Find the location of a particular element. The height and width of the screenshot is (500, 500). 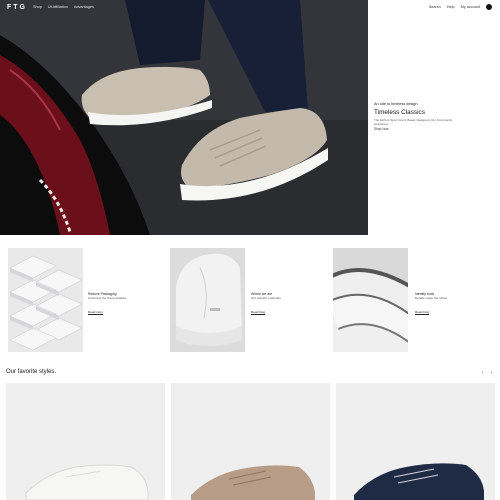

brand-logo: FTG is located at coordinates (17, 7).